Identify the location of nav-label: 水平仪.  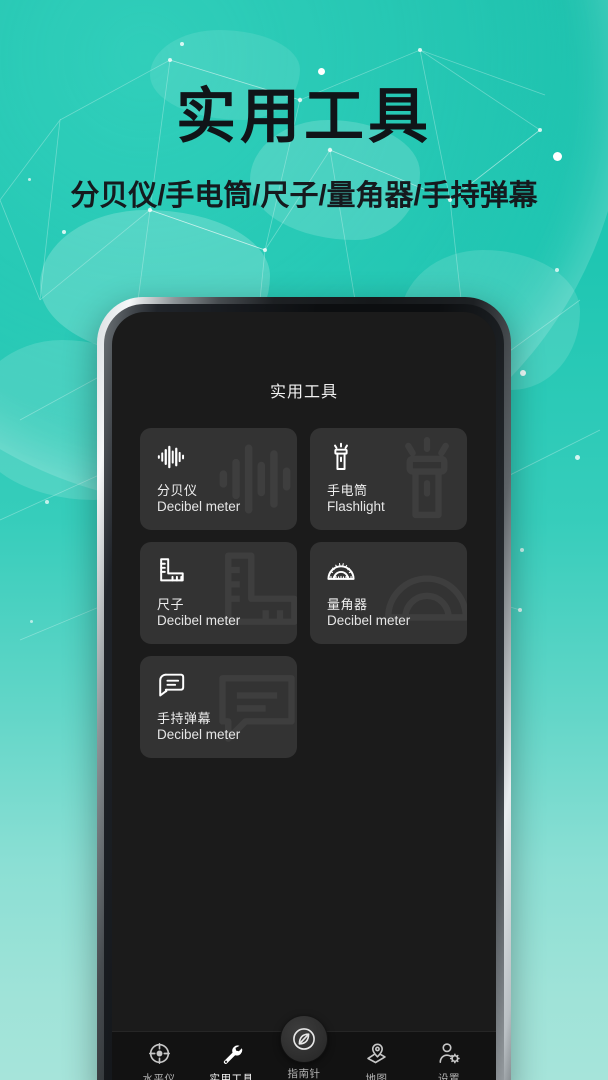
(159, 1076).